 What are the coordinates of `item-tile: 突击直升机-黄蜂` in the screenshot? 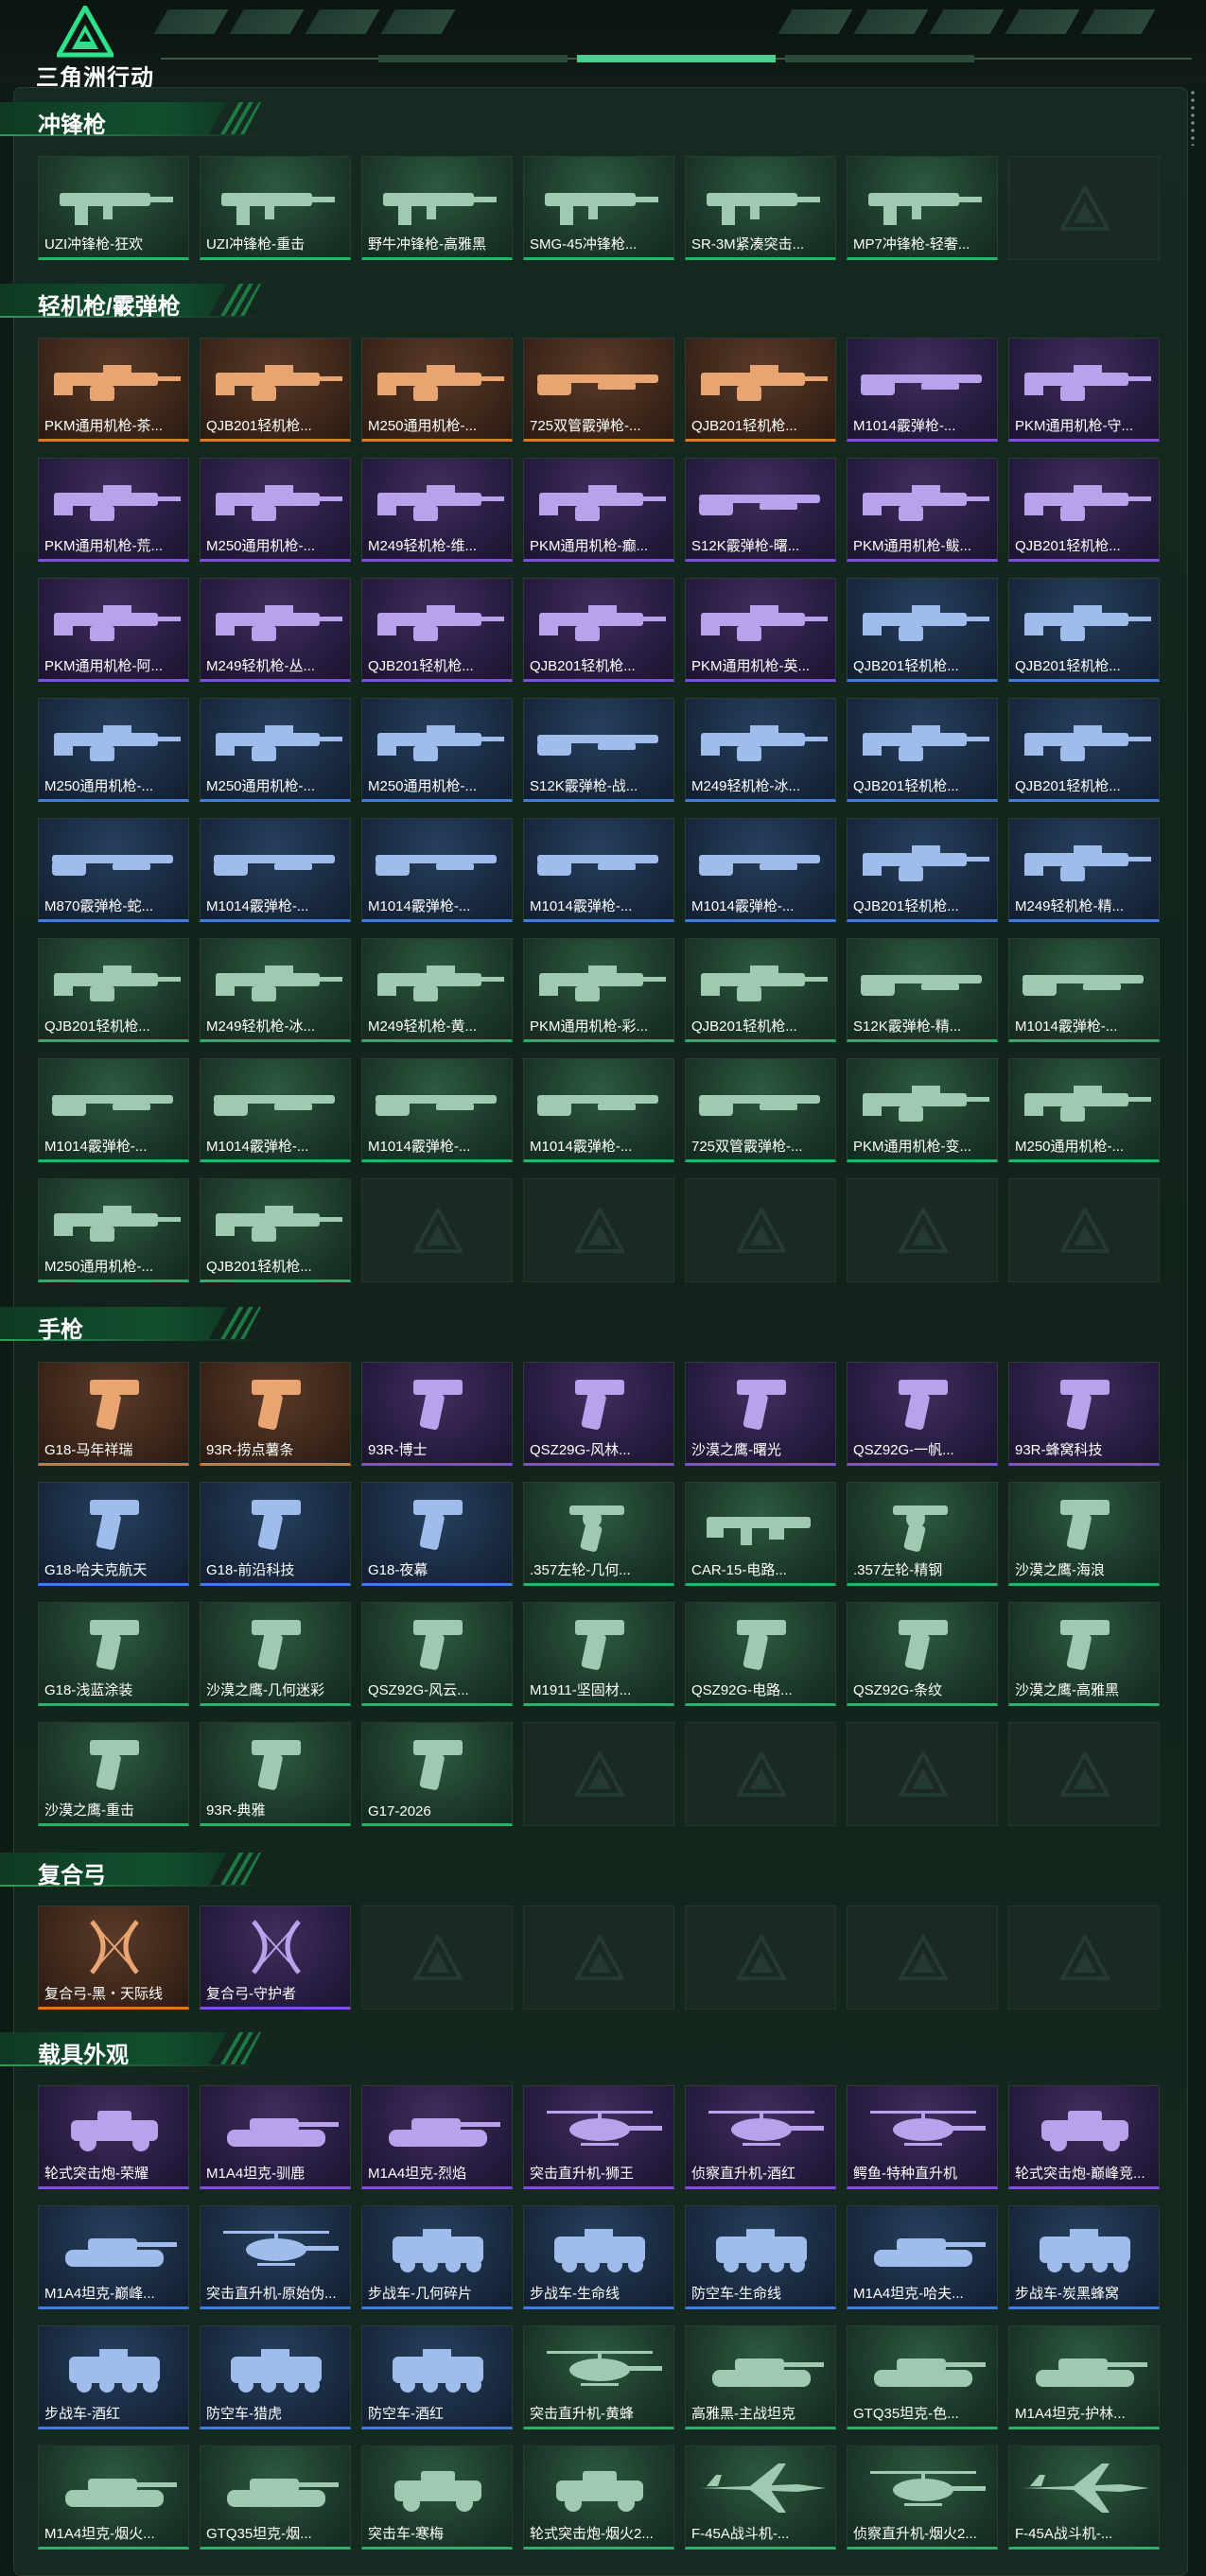 It's located at (598, 2377).